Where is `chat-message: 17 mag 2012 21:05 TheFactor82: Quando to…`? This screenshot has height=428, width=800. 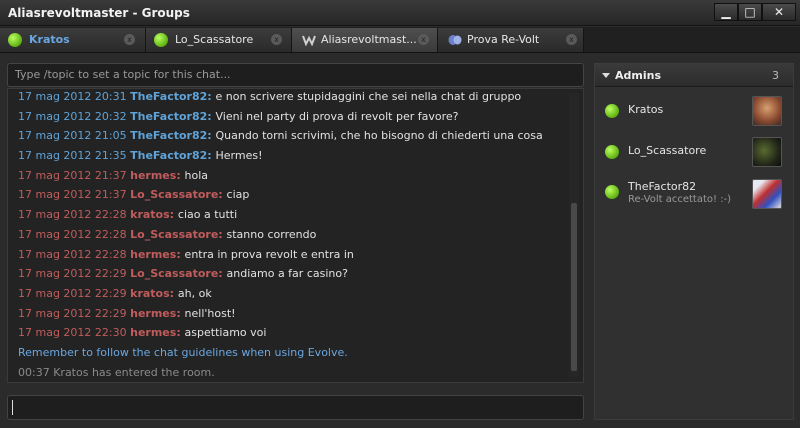 chat-message: 17 mag 2012 21:05 TheFactor82: Quando to… is located at coordinates (290, 136).